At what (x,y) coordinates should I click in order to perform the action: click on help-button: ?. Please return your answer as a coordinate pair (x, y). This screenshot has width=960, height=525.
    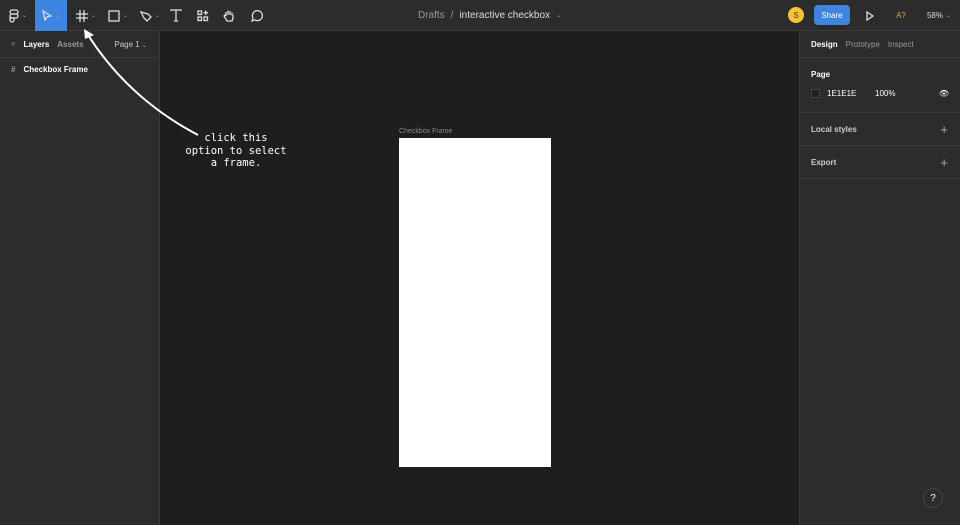
    Looking at the image, I should click on (933, 498).